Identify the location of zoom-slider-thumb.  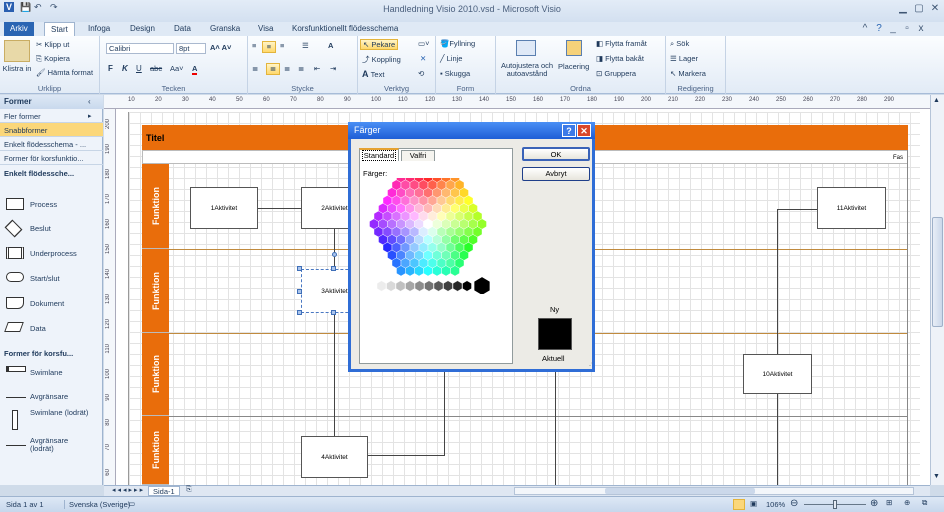
(835, 504).